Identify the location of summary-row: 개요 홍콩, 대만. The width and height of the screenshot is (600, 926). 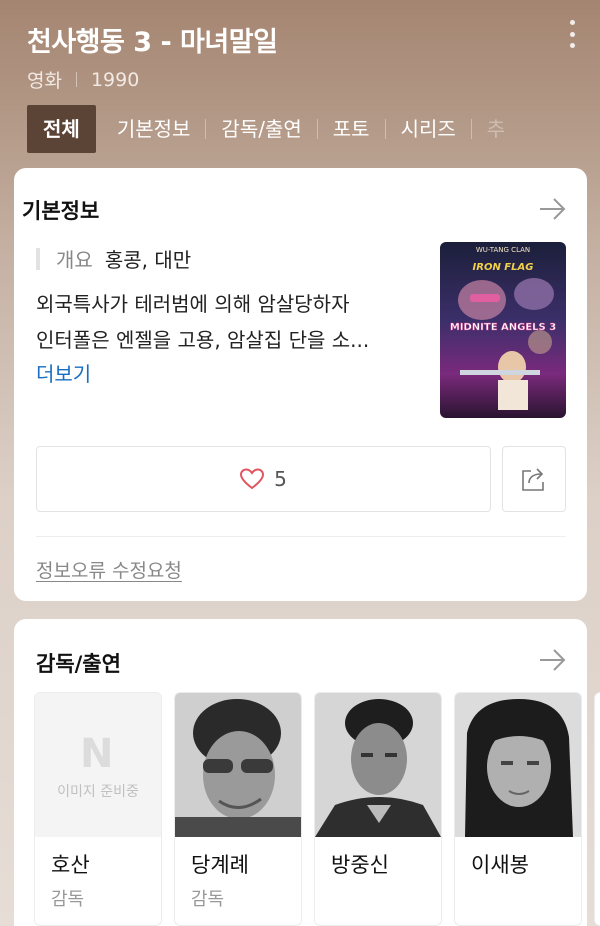
(113, 258).